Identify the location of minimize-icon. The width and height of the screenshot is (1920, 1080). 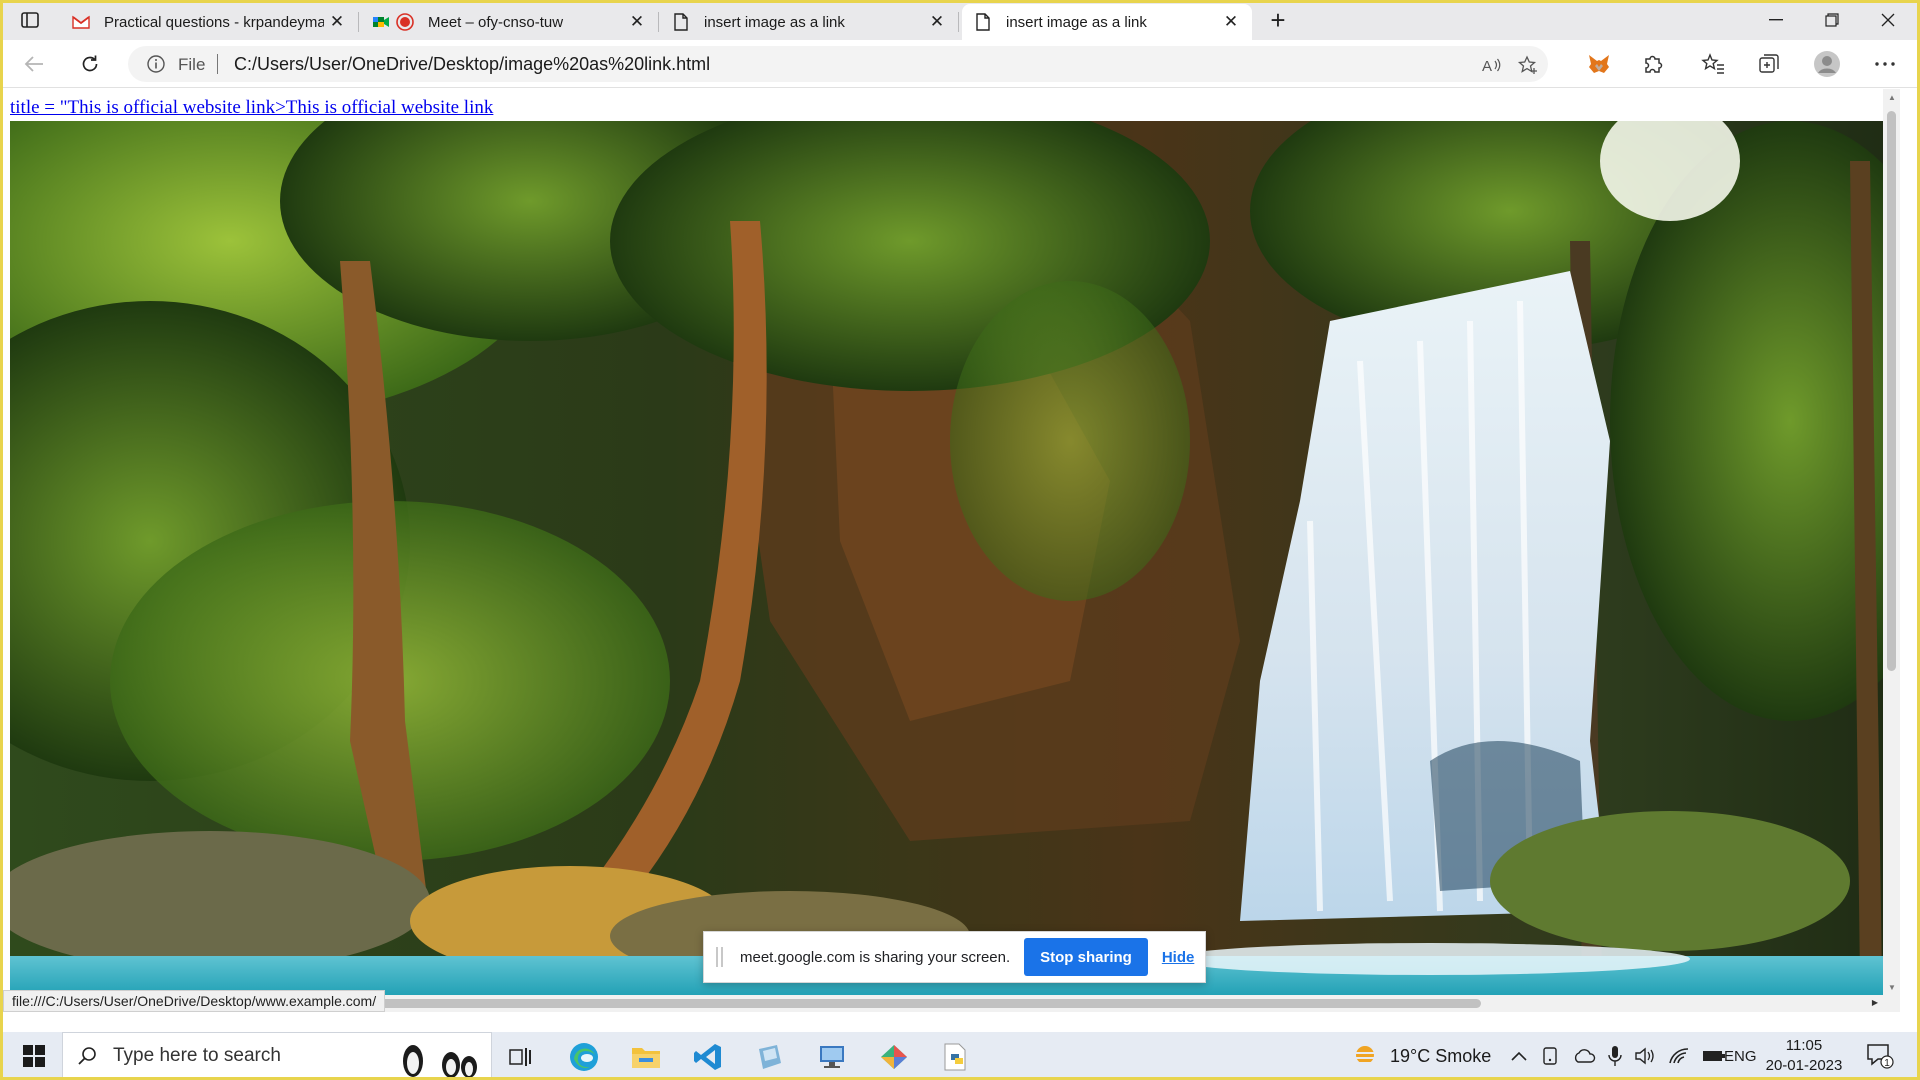
(1776, 20).